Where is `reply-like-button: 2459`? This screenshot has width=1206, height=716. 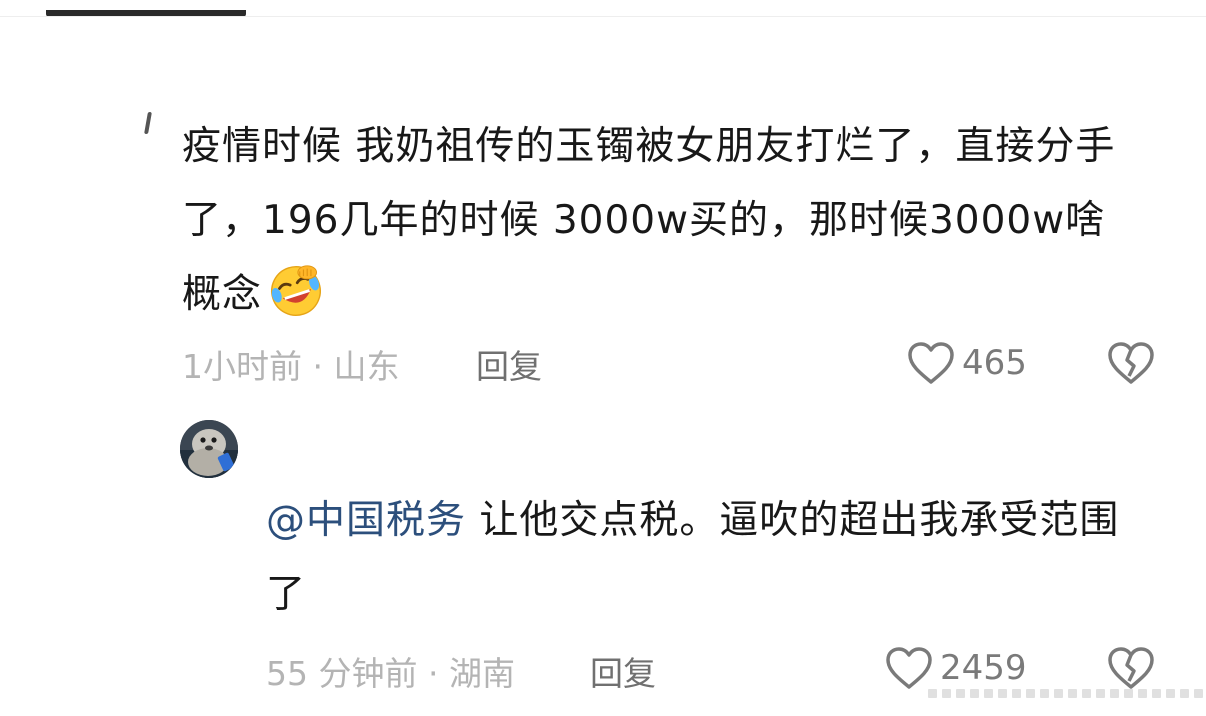
reply-like-button: 2459 is located at coordinates (955, 668).